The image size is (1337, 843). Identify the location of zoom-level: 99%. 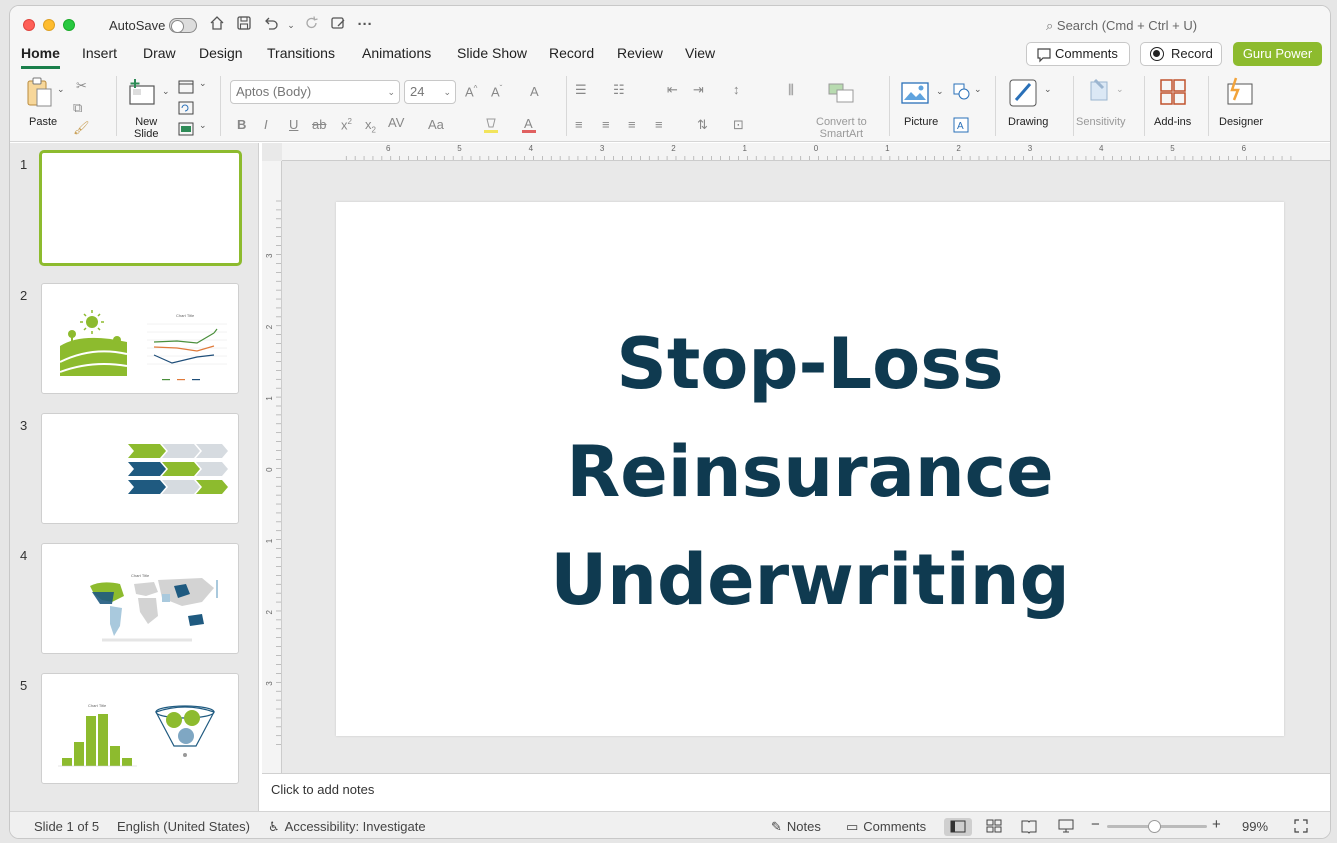
(1255, 826).